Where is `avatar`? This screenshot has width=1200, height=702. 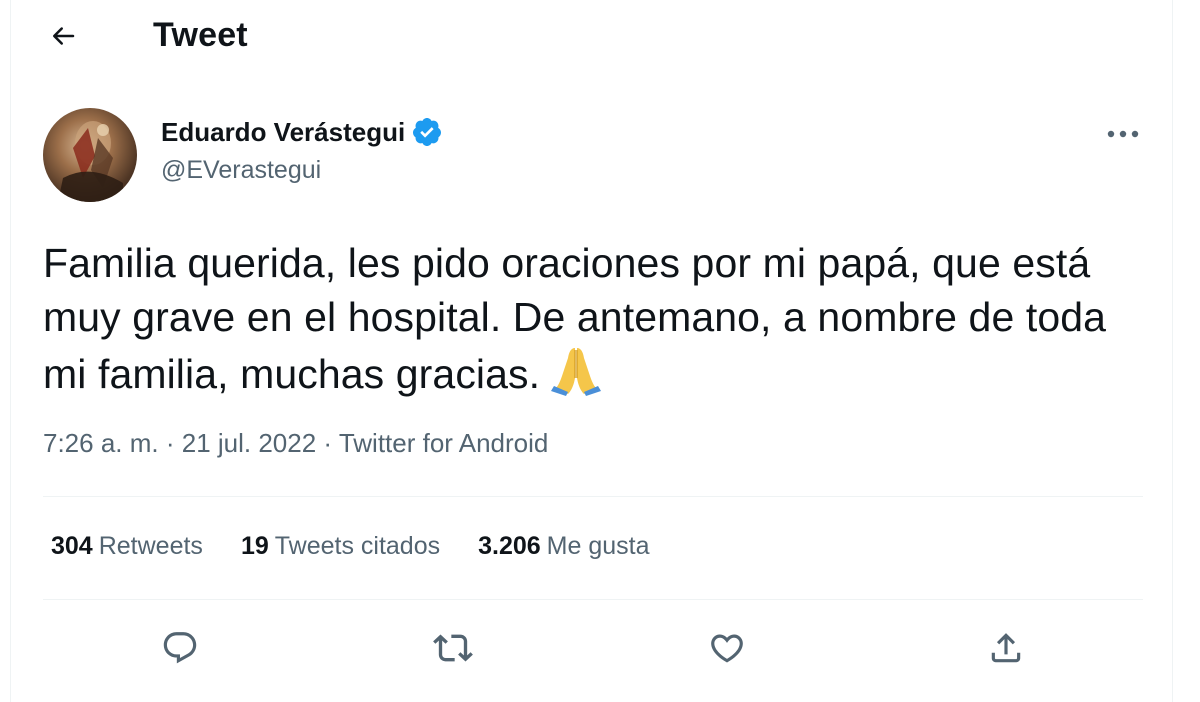 avatar is located at coordinates (90, 155).